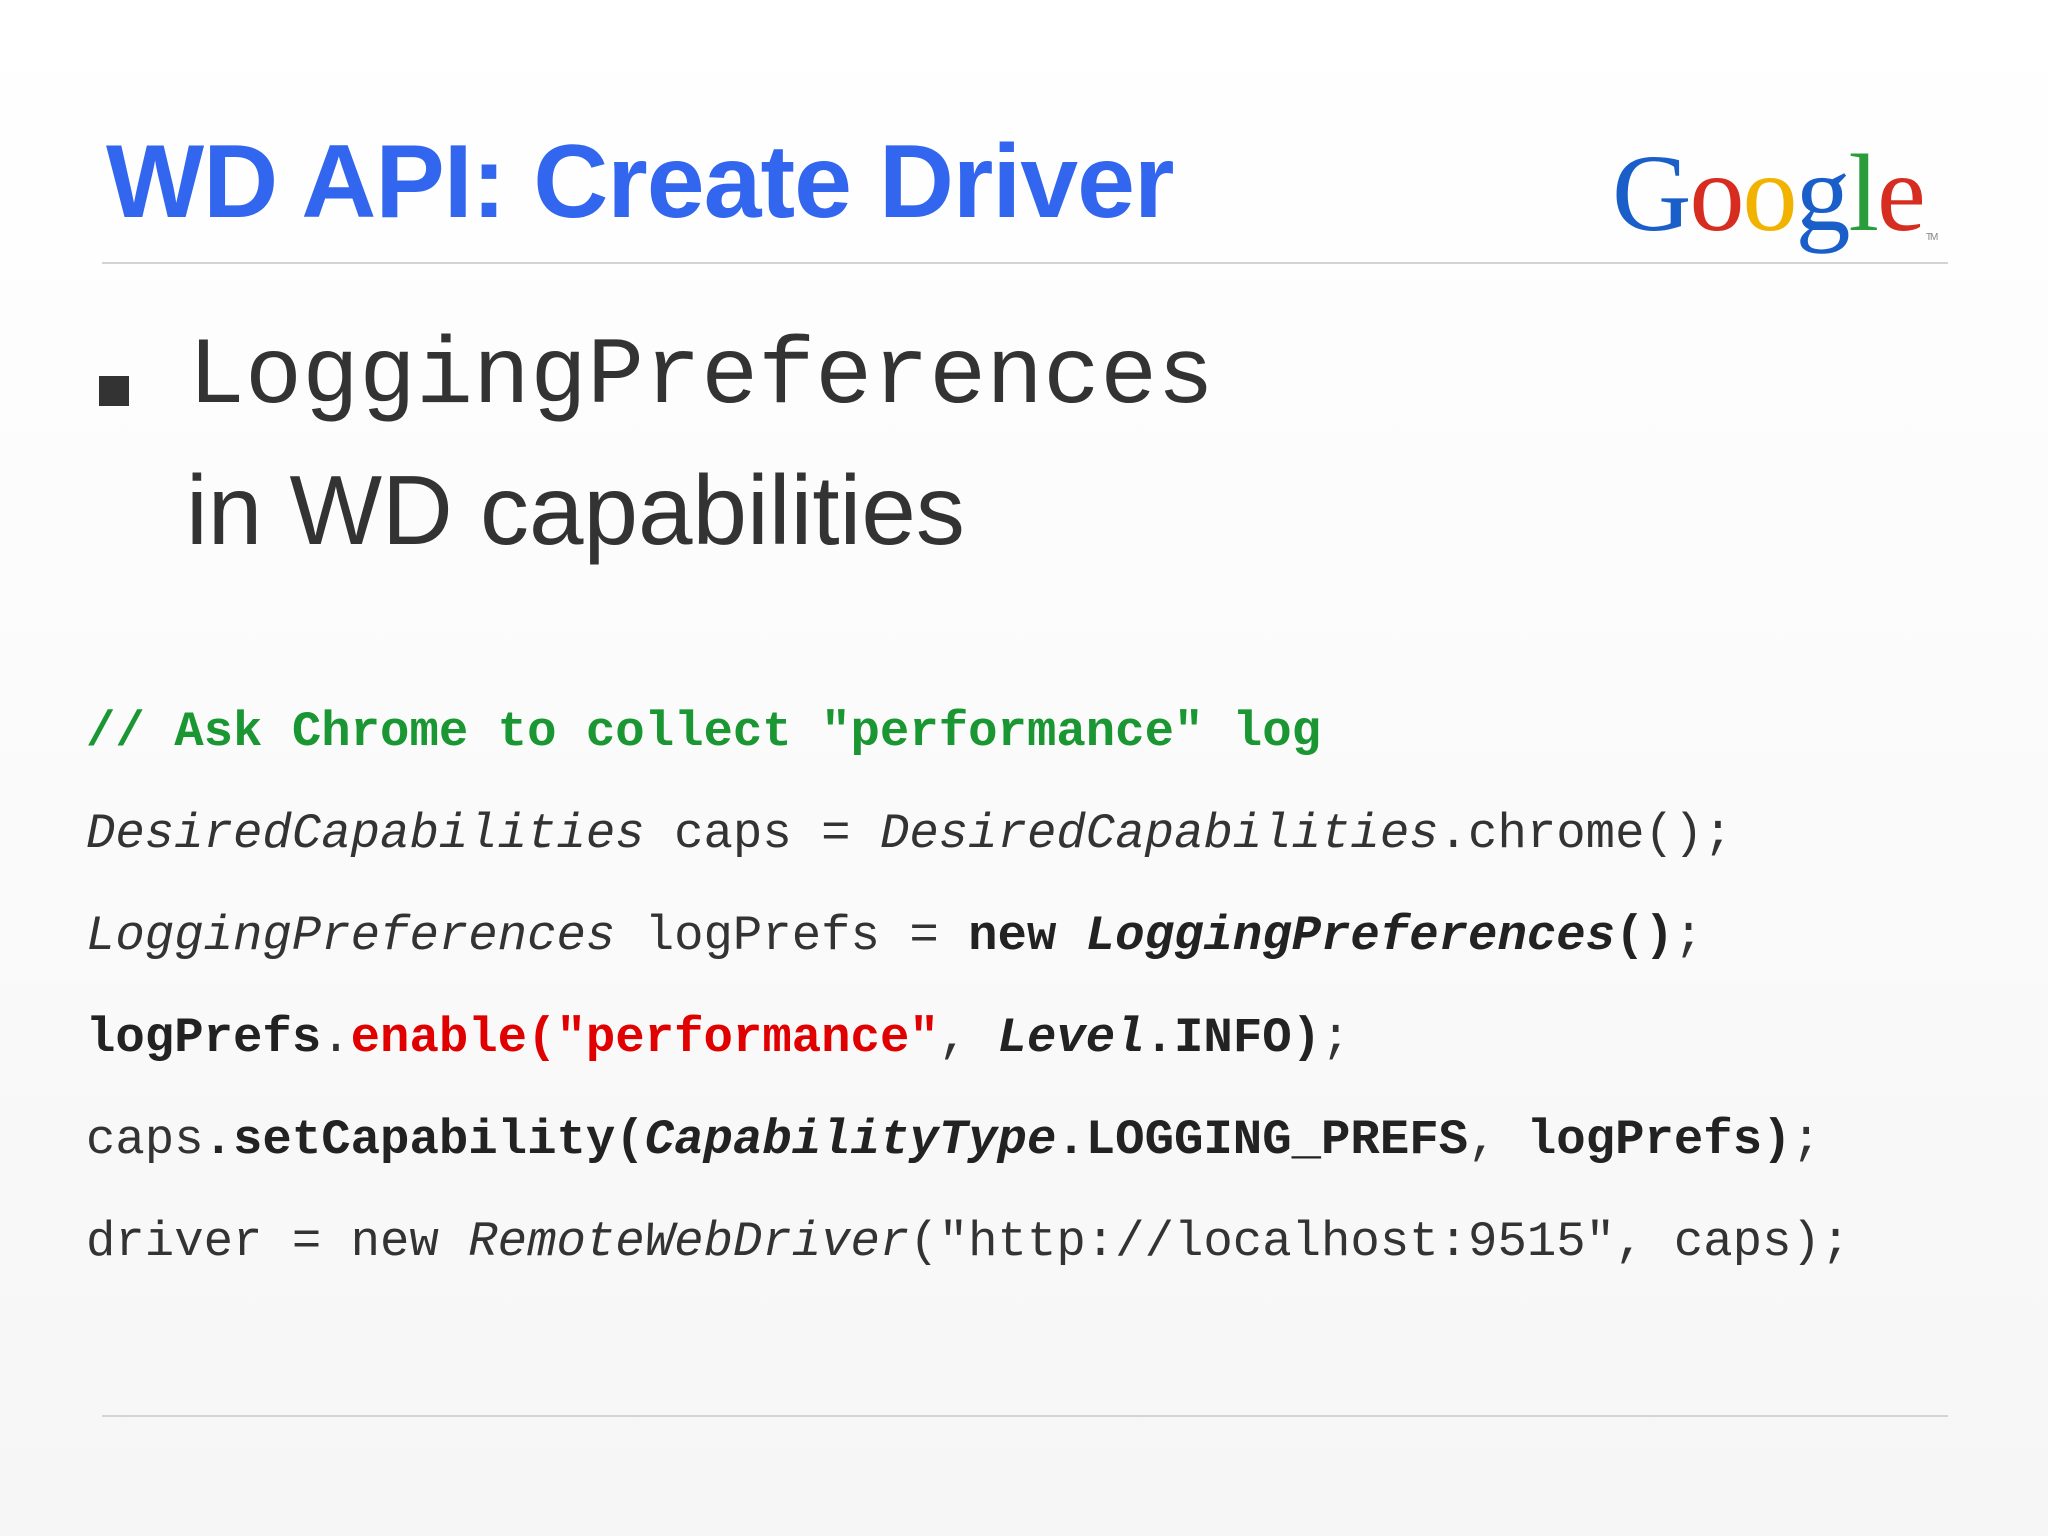  I want to click on logo-letter: l, so click(1863, 193).